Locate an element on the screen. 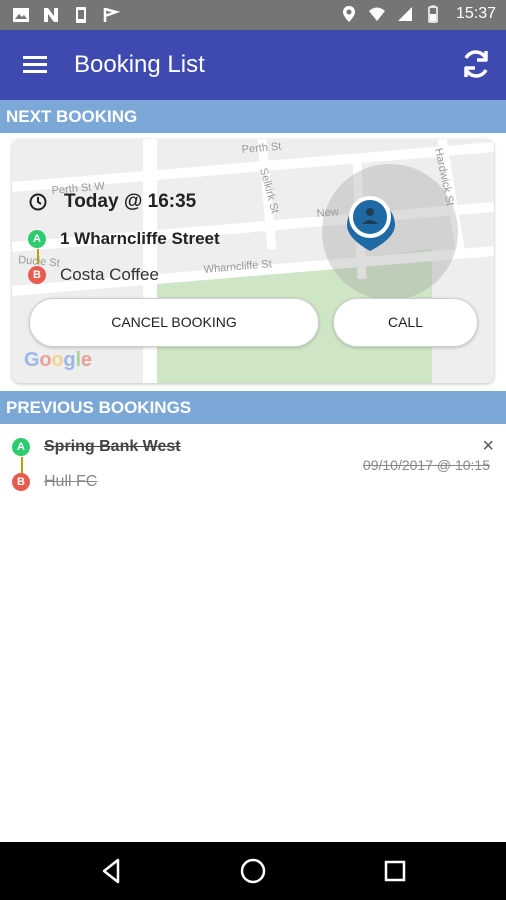 Image resolution: width=506 pixels, height=900 pixels. back-icon is located at coordinates (112, 871).